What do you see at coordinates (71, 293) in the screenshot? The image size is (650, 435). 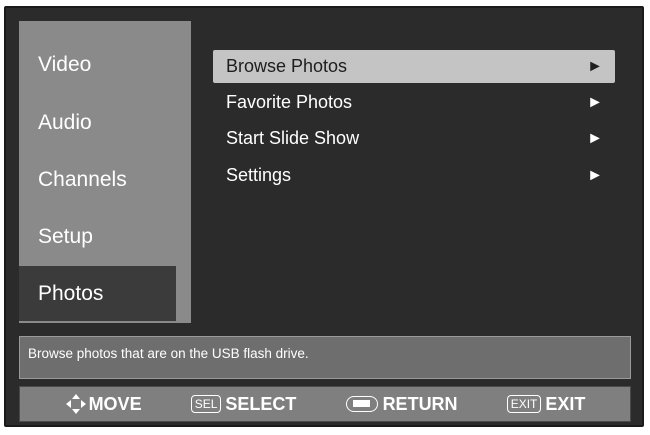 I see `sidebar-item-label: Photos` at bounding box center [71, 293].